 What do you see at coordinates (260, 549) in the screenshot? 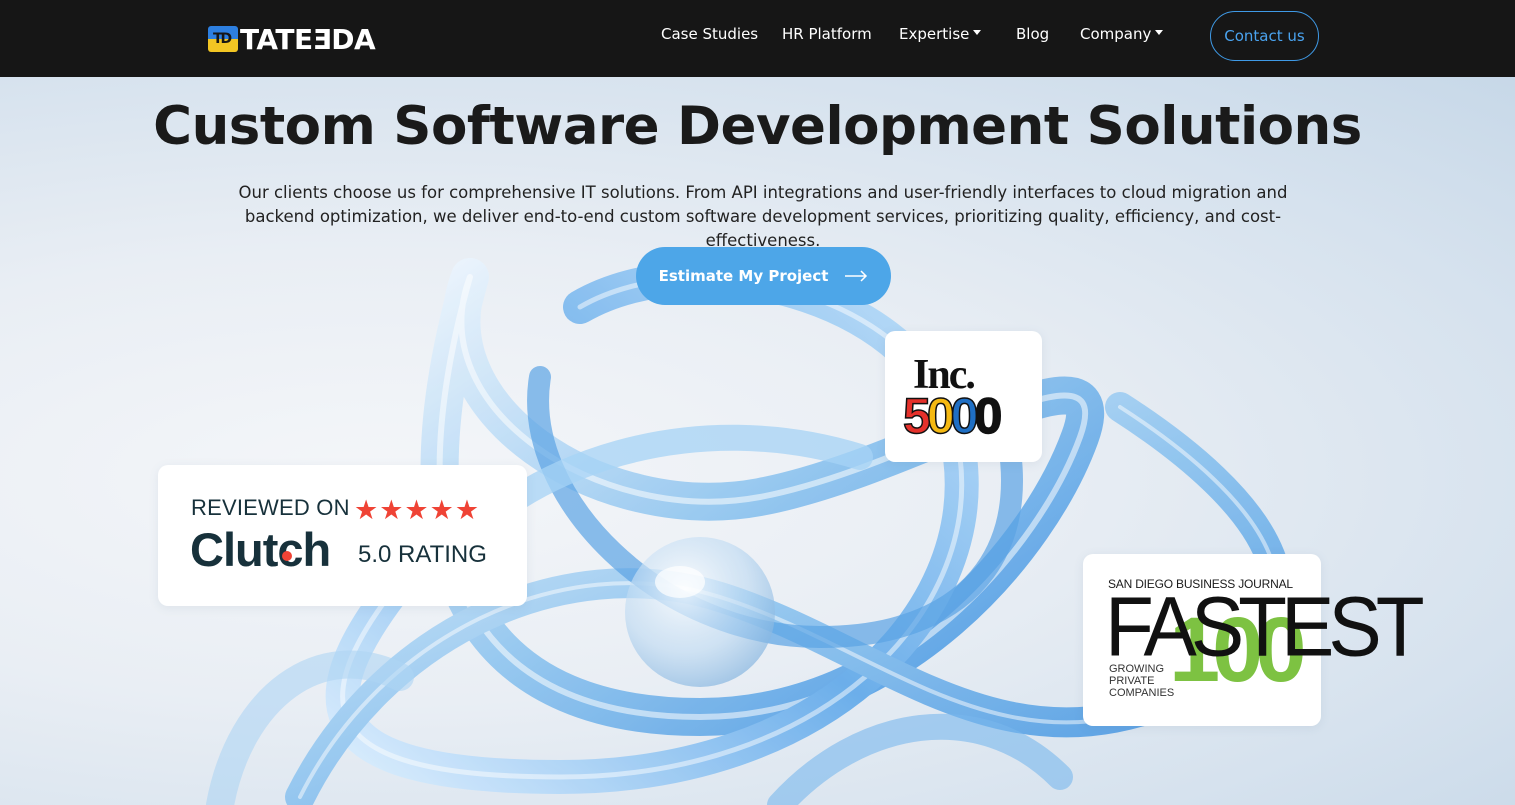
I see `clutch-logo: Clutch` at bounding box center [260, 549].